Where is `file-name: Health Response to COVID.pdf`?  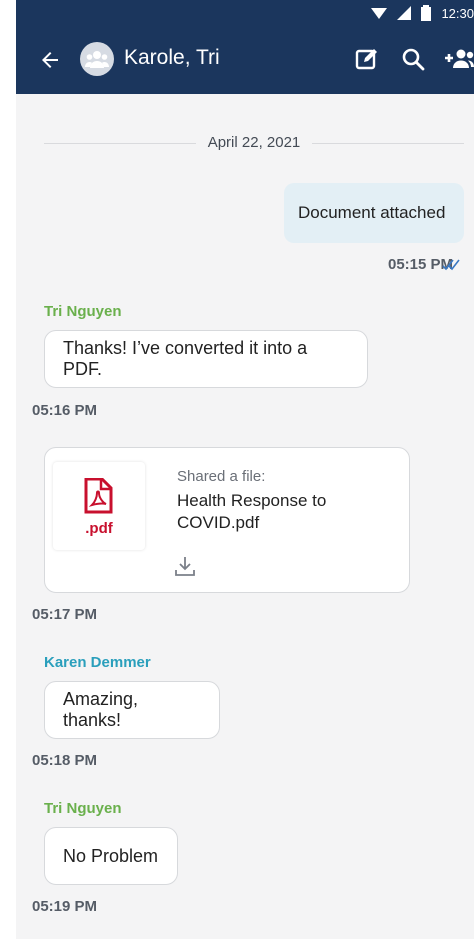
file-name: Health Response to COVID.pdf is located at coordinates (287, 512).